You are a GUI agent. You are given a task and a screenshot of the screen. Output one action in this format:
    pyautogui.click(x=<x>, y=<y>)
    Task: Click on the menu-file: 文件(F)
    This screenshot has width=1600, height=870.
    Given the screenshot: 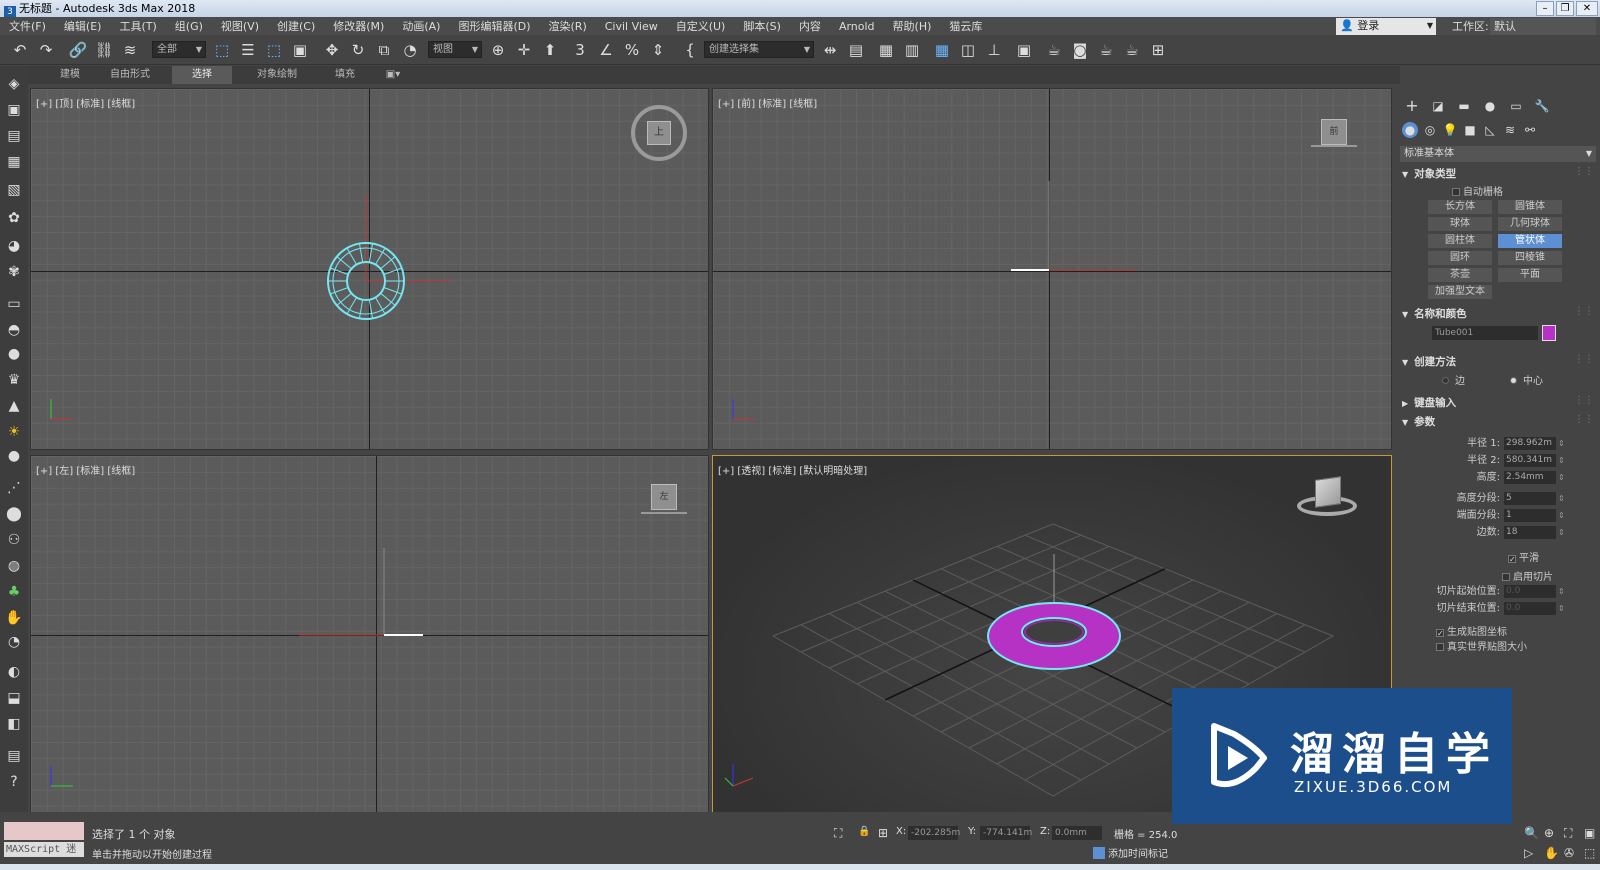 What is the action you would take?
    pyautogui.click(x=27, y=26)
    